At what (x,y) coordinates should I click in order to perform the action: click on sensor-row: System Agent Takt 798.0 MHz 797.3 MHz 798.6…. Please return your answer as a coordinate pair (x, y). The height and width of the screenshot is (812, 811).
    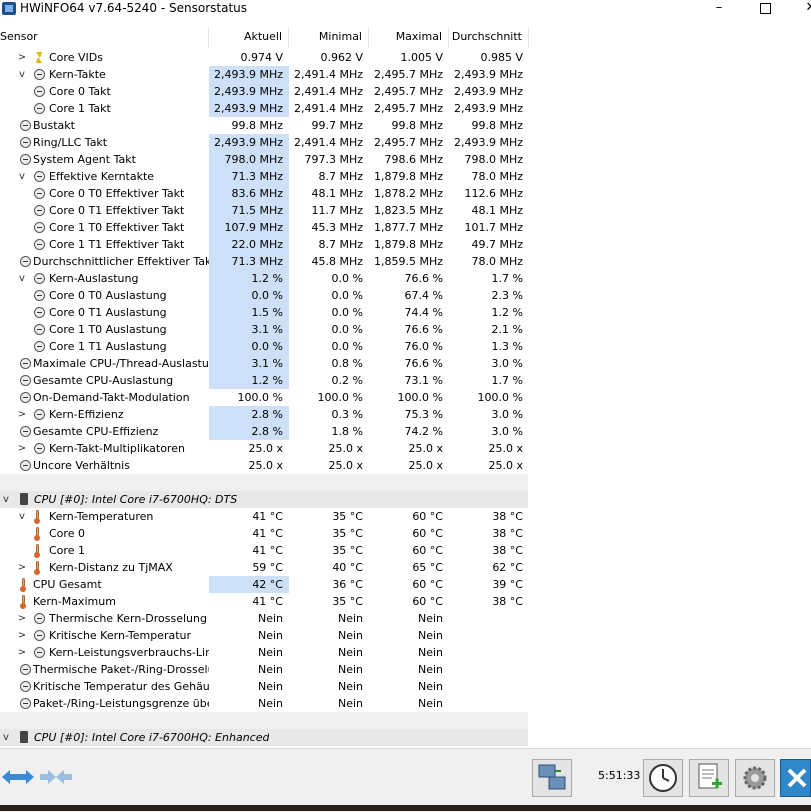
    Looking at the image, I should click on (264, 159).